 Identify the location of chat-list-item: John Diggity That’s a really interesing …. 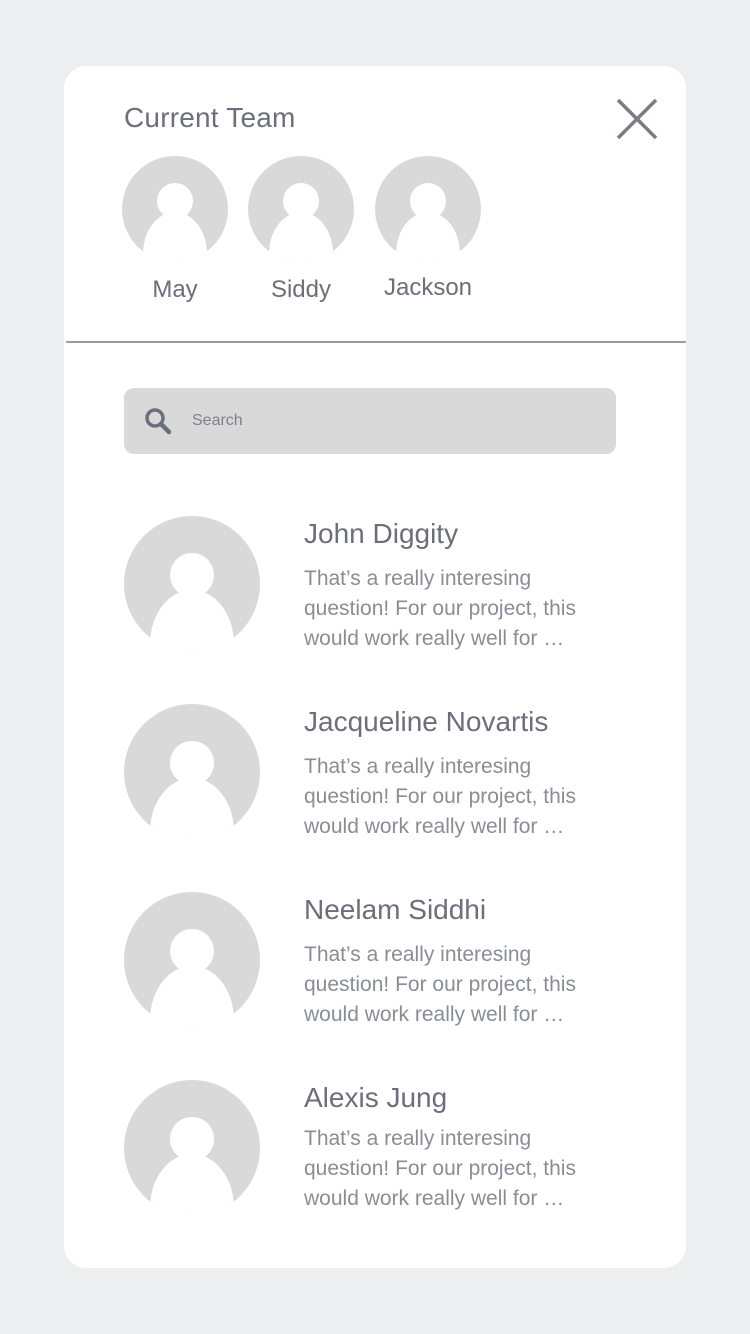
(374, 586).